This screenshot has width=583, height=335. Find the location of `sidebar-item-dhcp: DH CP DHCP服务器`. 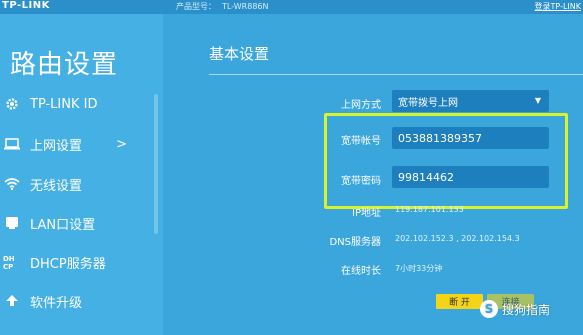

sidebar-item-dhcp: DH CP DHCP服务器 is located at coordinates (77, 262).